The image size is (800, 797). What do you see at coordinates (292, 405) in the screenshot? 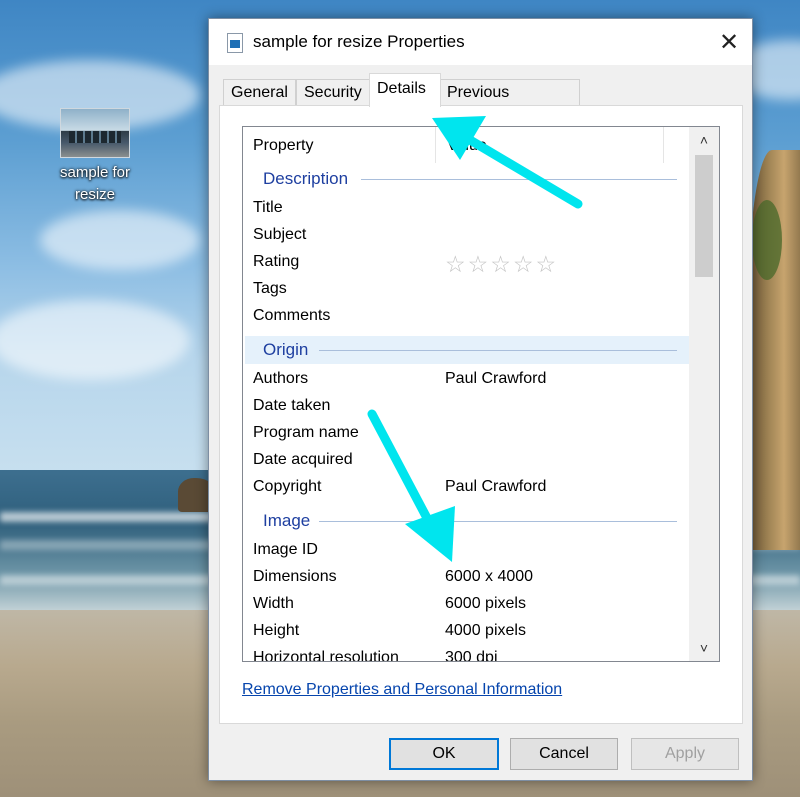
I see `property-name: Date taken` at bounding box center [292, 405].